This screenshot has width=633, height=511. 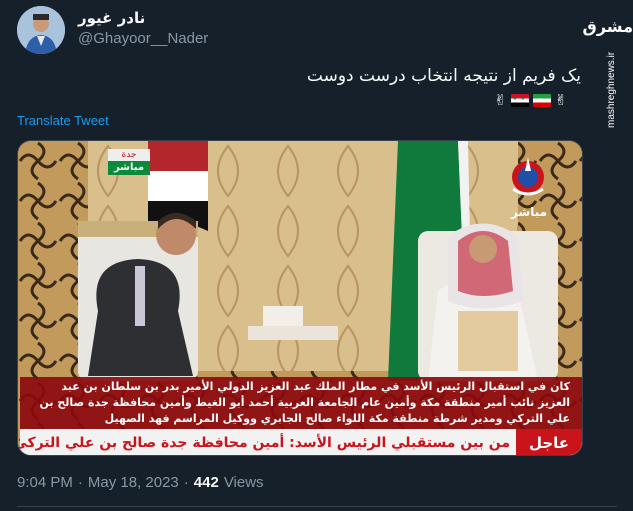 I want to click on views-count: 442, so click(x=206, y=482).